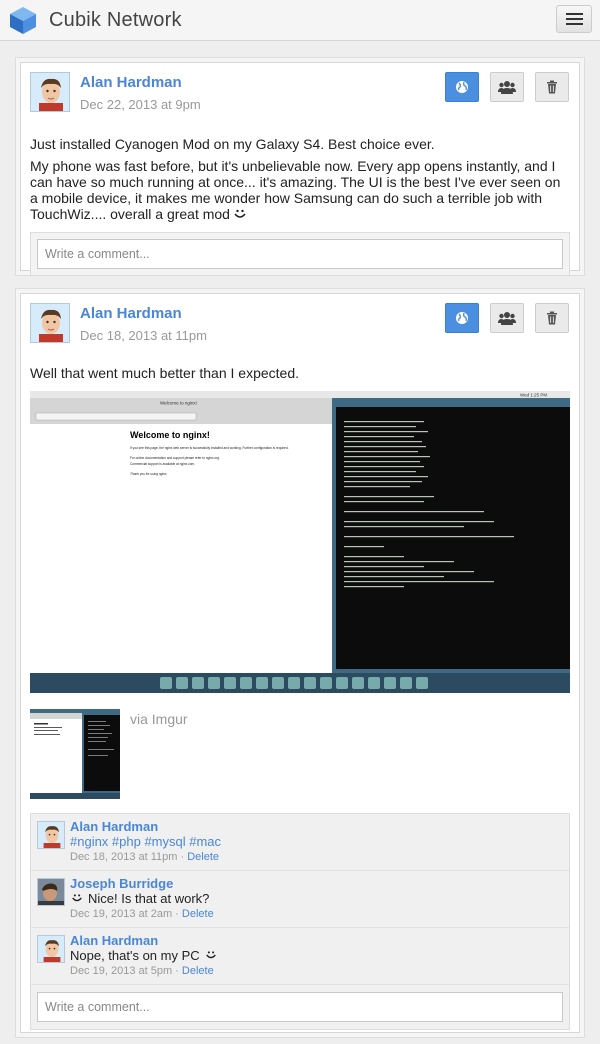 Image resolution: width=600 pixels, height=1044 pixels. I want to click on cube-logo-icon, so click(23, 20).